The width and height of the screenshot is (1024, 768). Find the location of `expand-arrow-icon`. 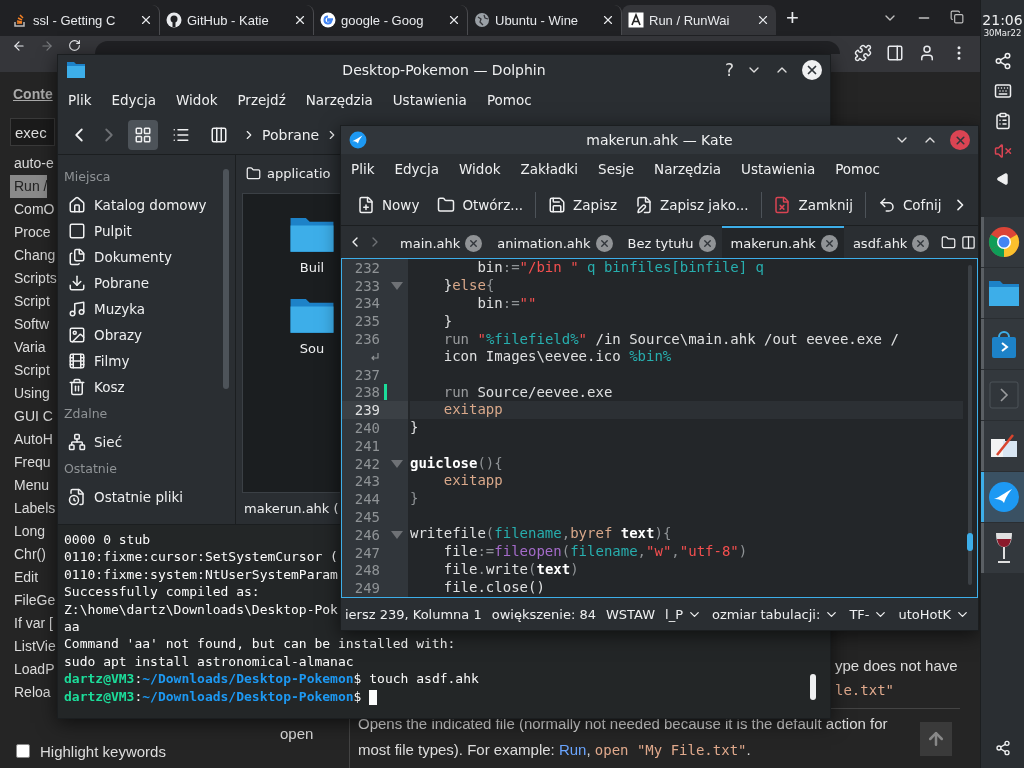

expand-arrow-icon is located at coordinates (1002, 179).